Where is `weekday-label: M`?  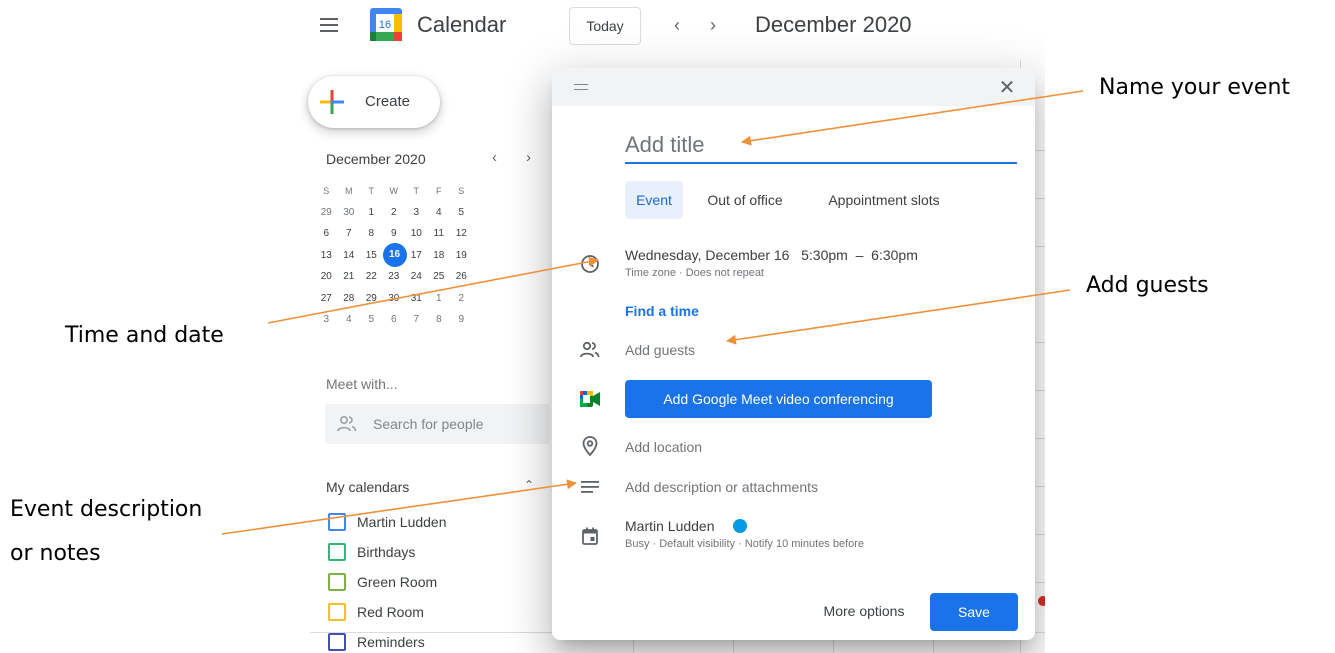 weekday-label: M is located at coordinates (349, 190).